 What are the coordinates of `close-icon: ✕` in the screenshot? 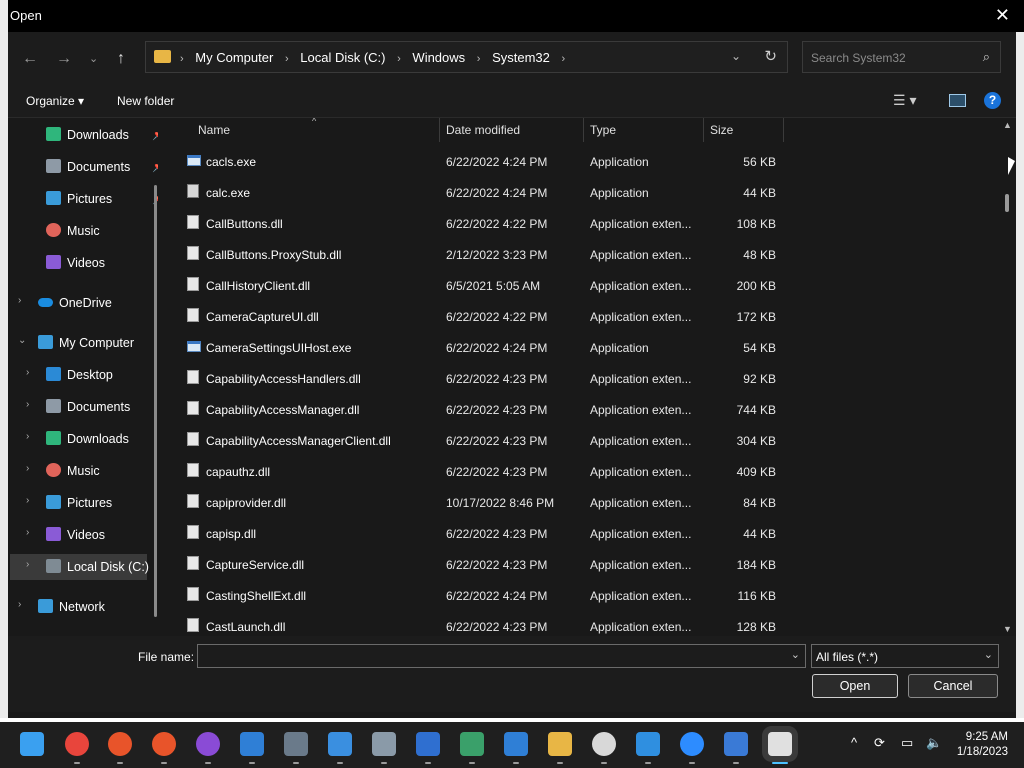 It's located at (1002, 15).